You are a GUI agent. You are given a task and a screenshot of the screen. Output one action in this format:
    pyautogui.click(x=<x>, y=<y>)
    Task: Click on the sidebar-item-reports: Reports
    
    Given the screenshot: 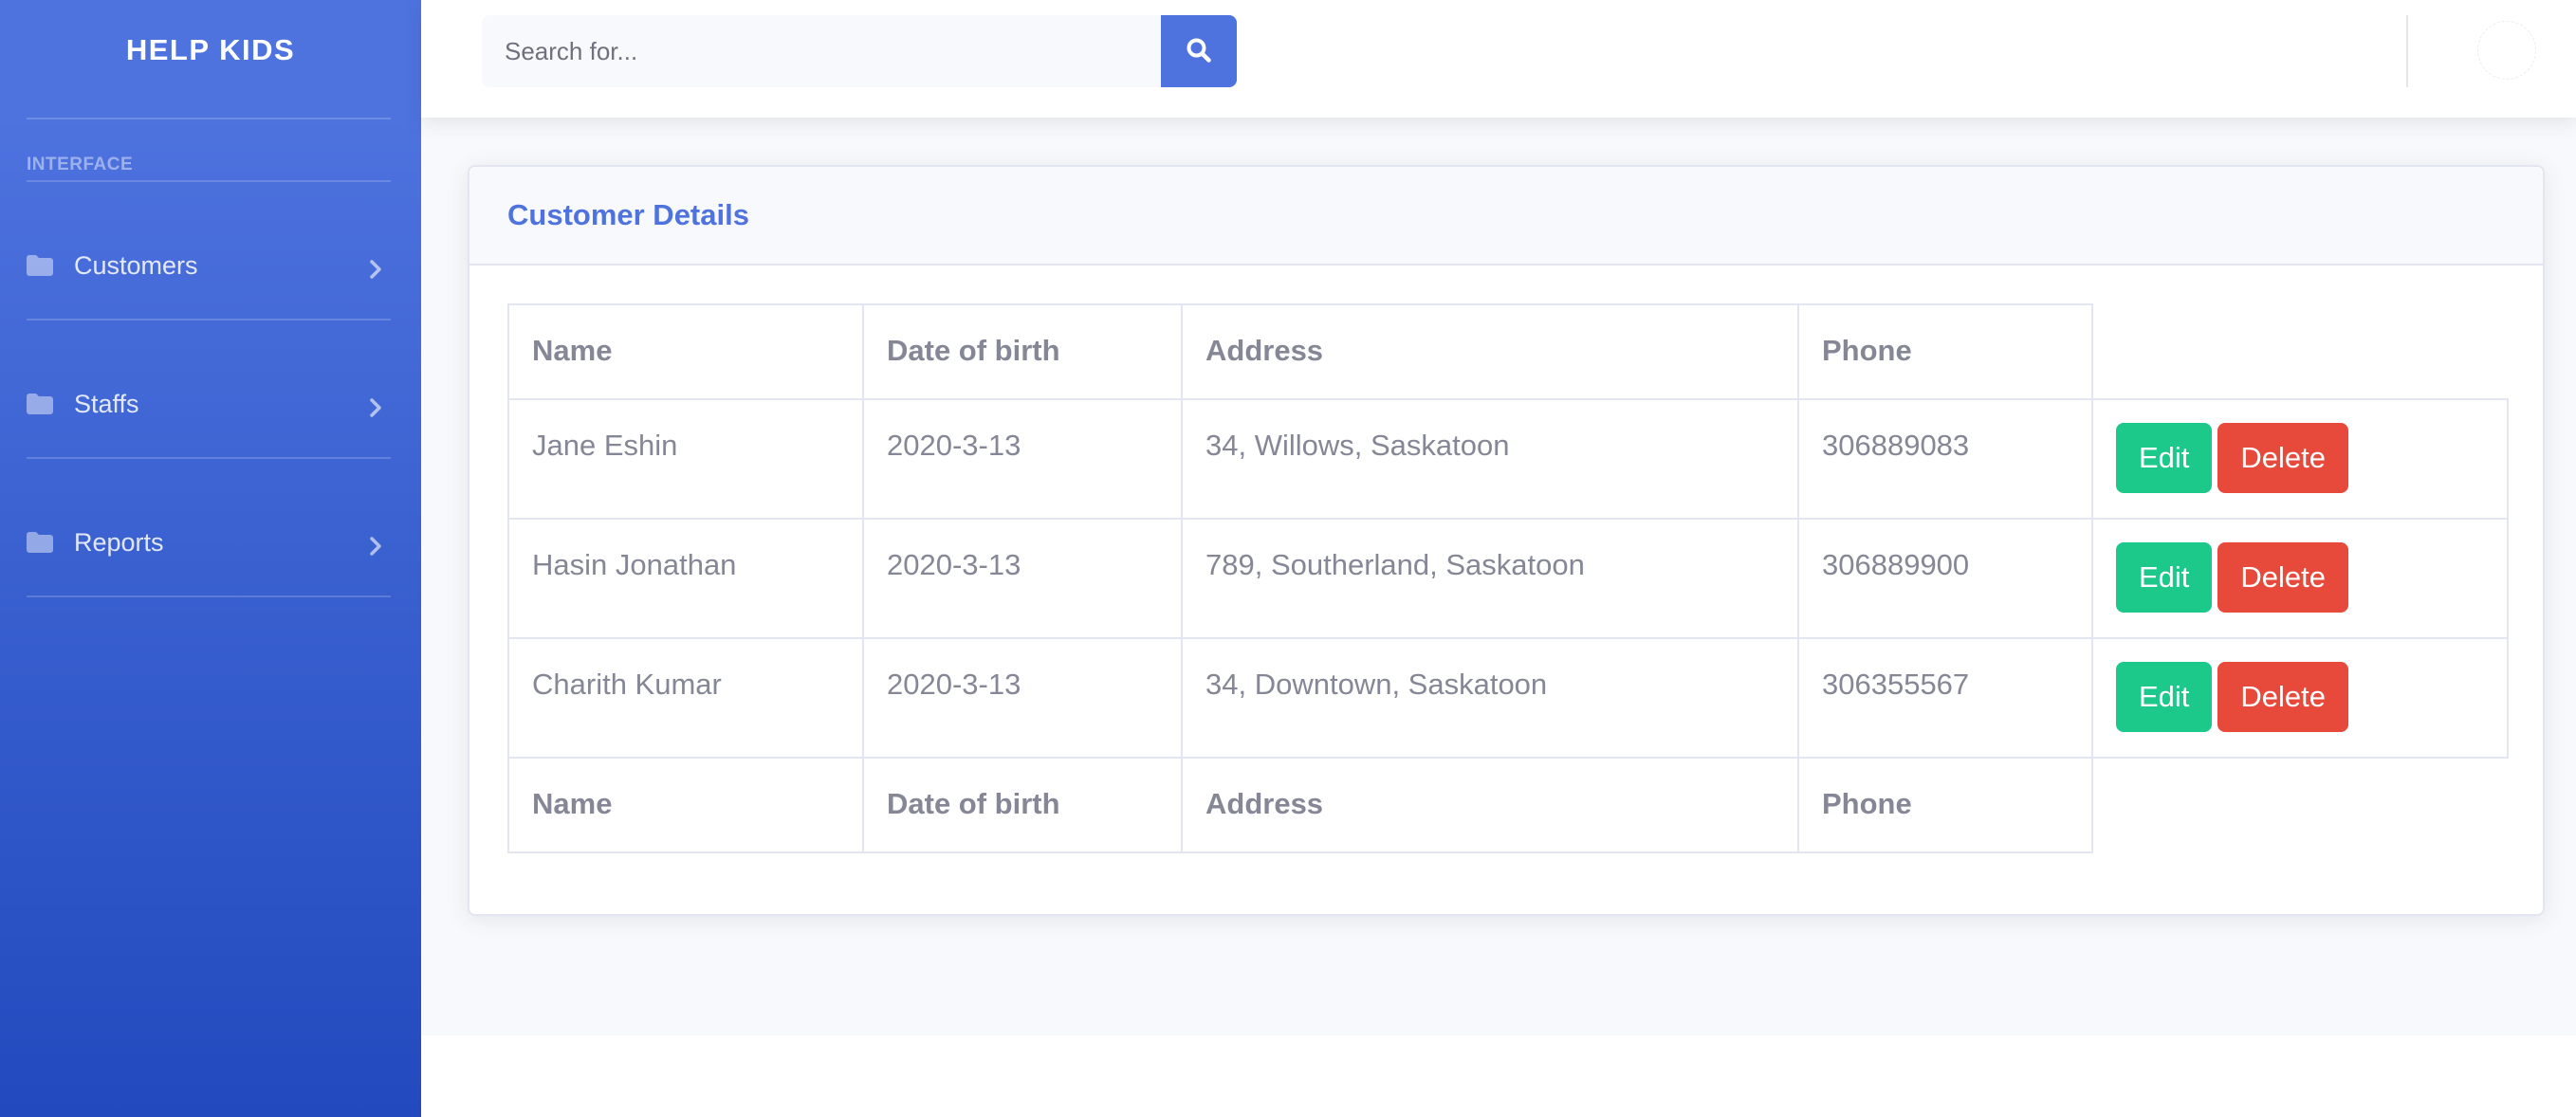 What is the action you would take?
    pyautogui.click(x=209, y=542)
    